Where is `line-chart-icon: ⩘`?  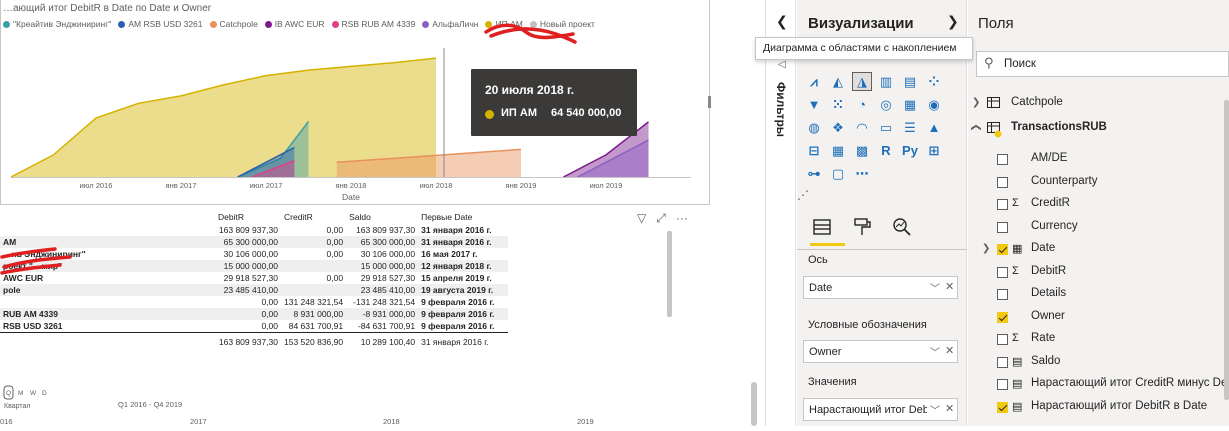
line-chart-icon: ⩘ is located at coordinates (814, 81).